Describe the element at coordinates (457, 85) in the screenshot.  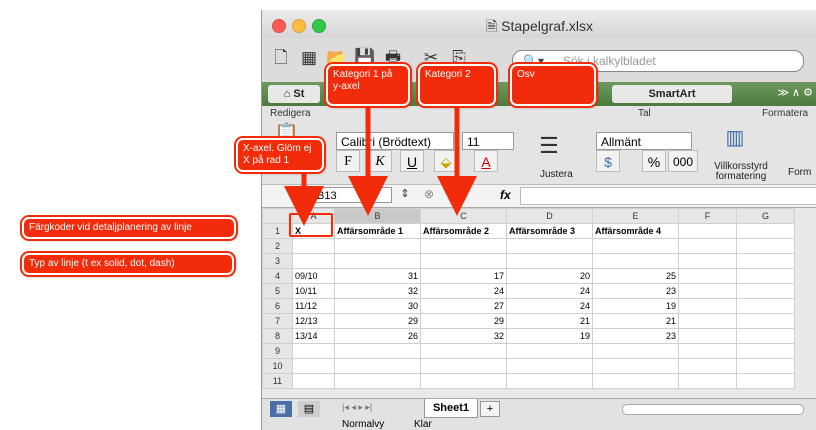
I see `callout-kategori2: Kategori 2` at that location.